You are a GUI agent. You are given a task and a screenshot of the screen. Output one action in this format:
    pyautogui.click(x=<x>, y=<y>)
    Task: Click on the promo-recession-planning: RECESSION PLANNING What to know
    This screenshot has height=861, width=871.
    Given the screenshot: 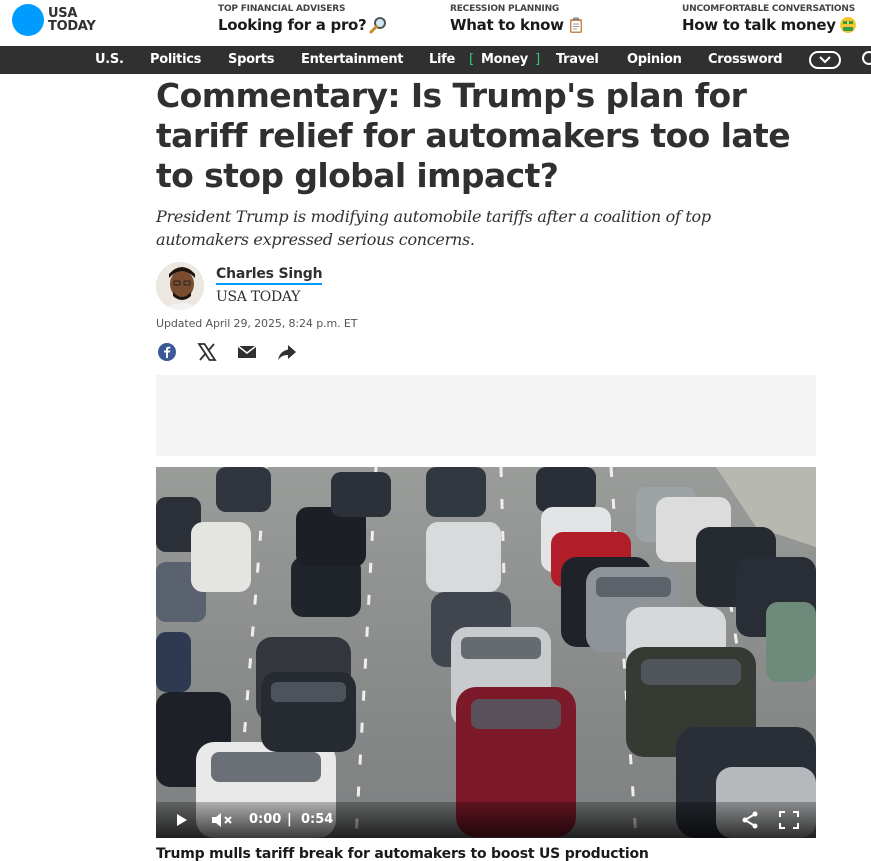 What is the action you would take?
    pyautogui.click(x=517, y=19)
    